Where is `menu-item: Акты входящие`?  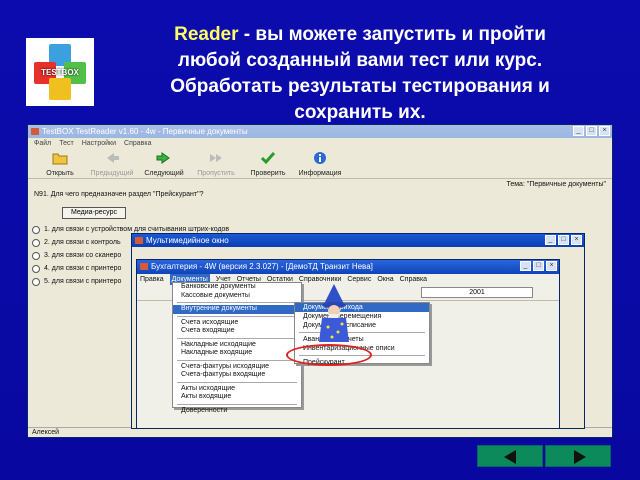 menu-item: Акты входящие is located at coordinates (237, 397).